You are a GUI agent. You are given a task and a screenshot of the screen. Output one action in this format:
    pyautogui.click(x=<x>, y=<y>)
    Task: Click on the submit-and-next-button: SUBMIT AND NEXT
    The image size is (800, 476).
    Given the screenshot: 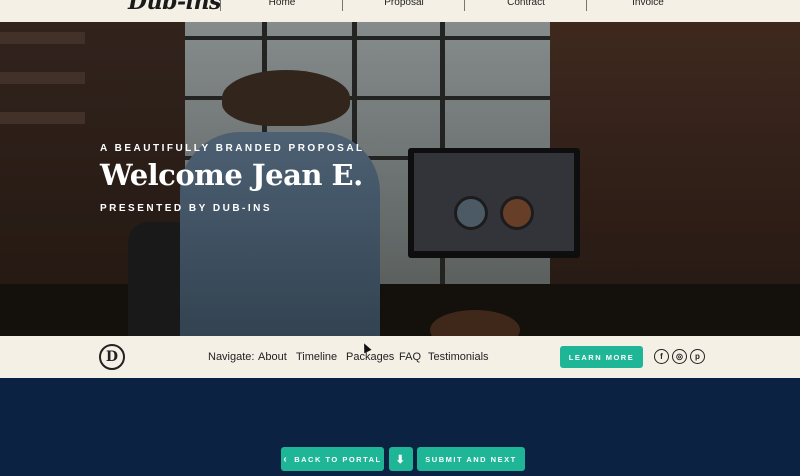 What is the action you would take?
    pyautogui.click(x=471, y=459)
    